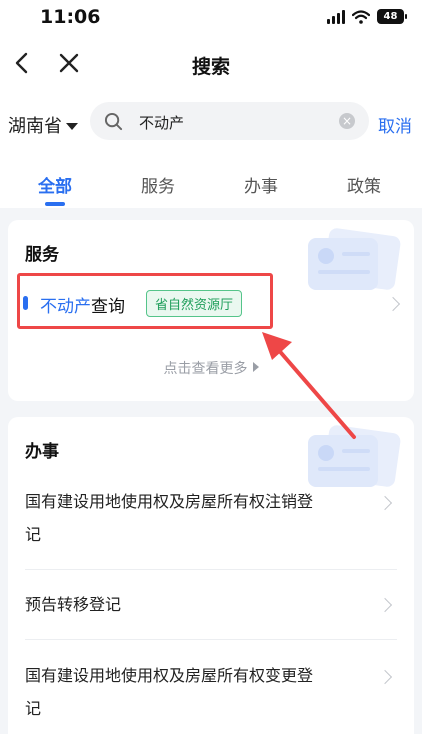  I want to click on affair-item-line1: 国有建设用地使用权及房屋所有权变更登, so click(169, 675).